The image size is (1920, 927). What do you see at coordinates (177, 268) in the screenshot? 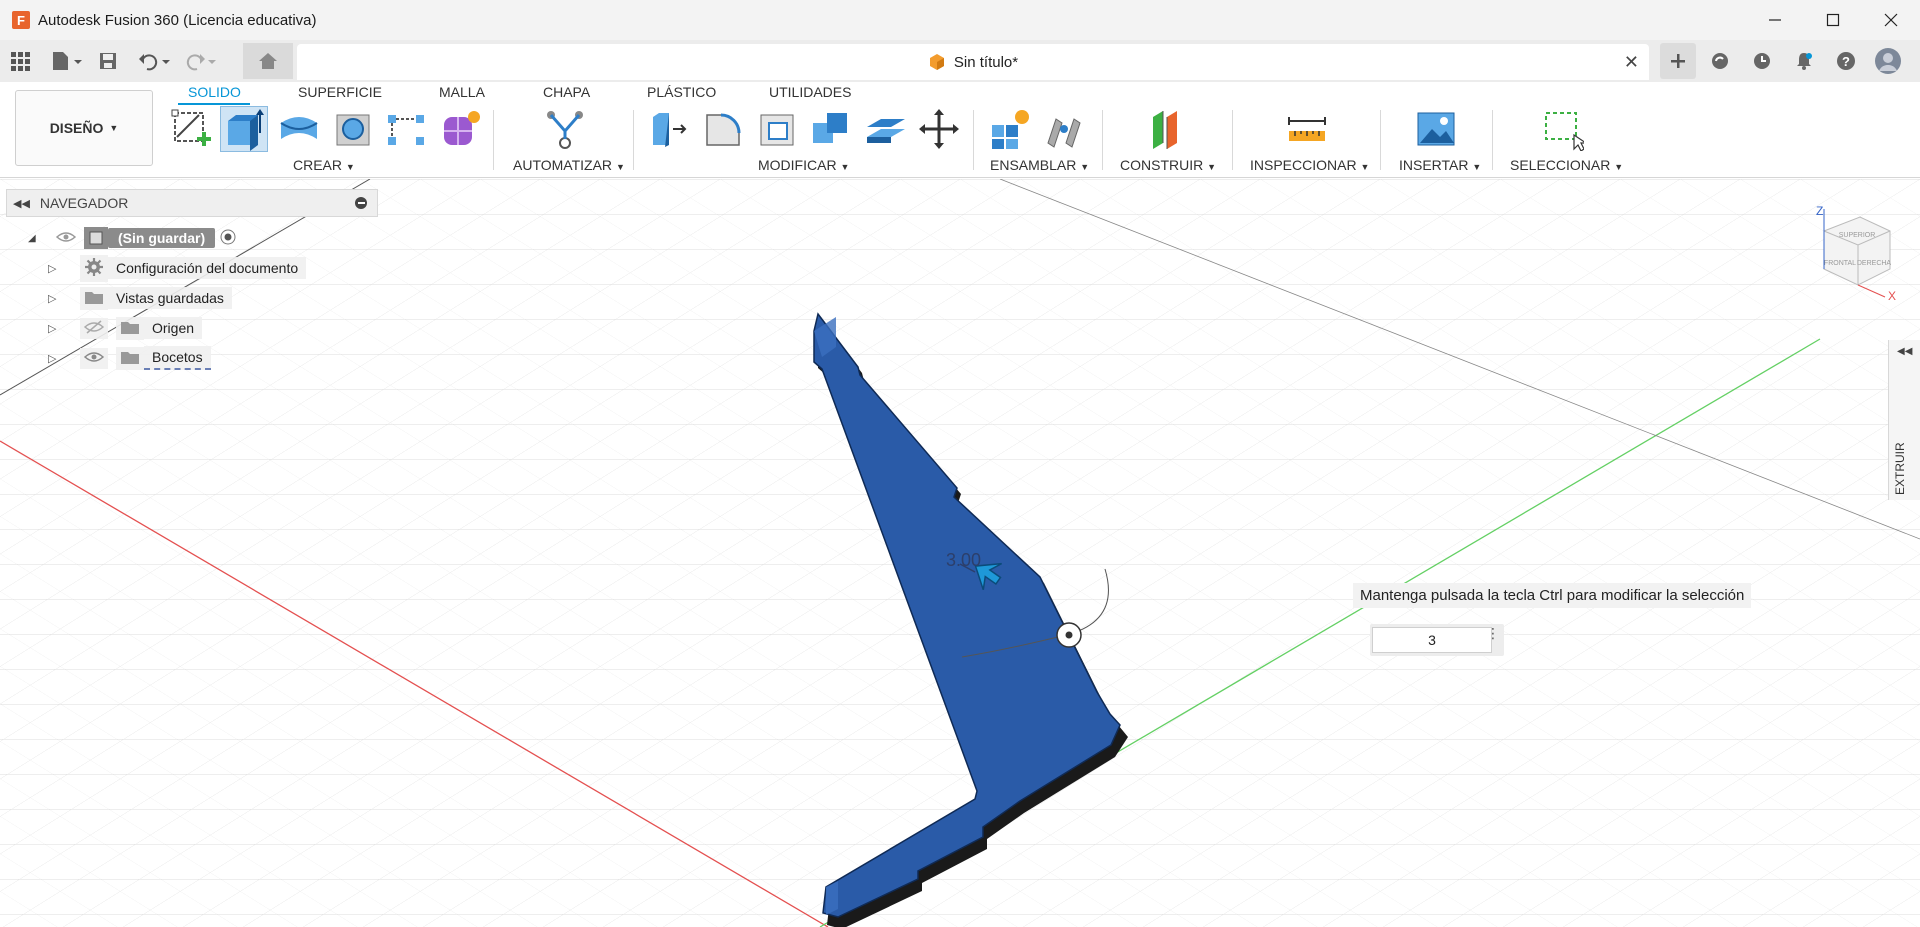
I see `browser-item-document-settings: ▷ Configuración del documento` at bounding box center [177, 268].